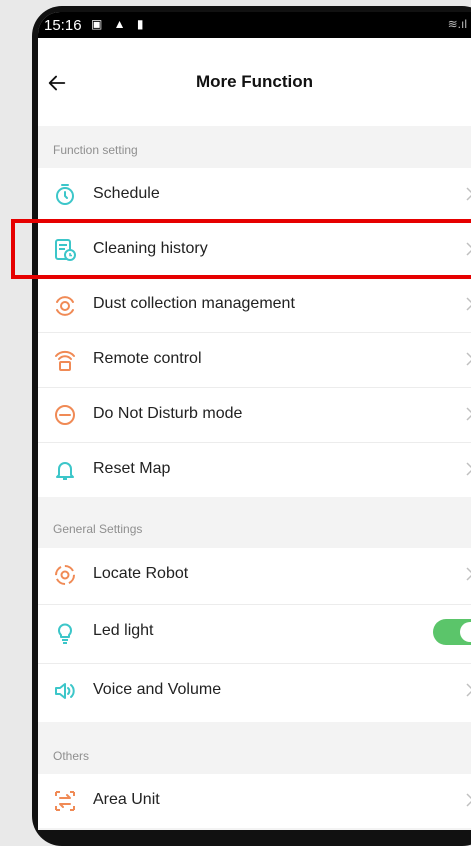  I want to click on section-header-general-settings: General Settings, so click(98, 529).